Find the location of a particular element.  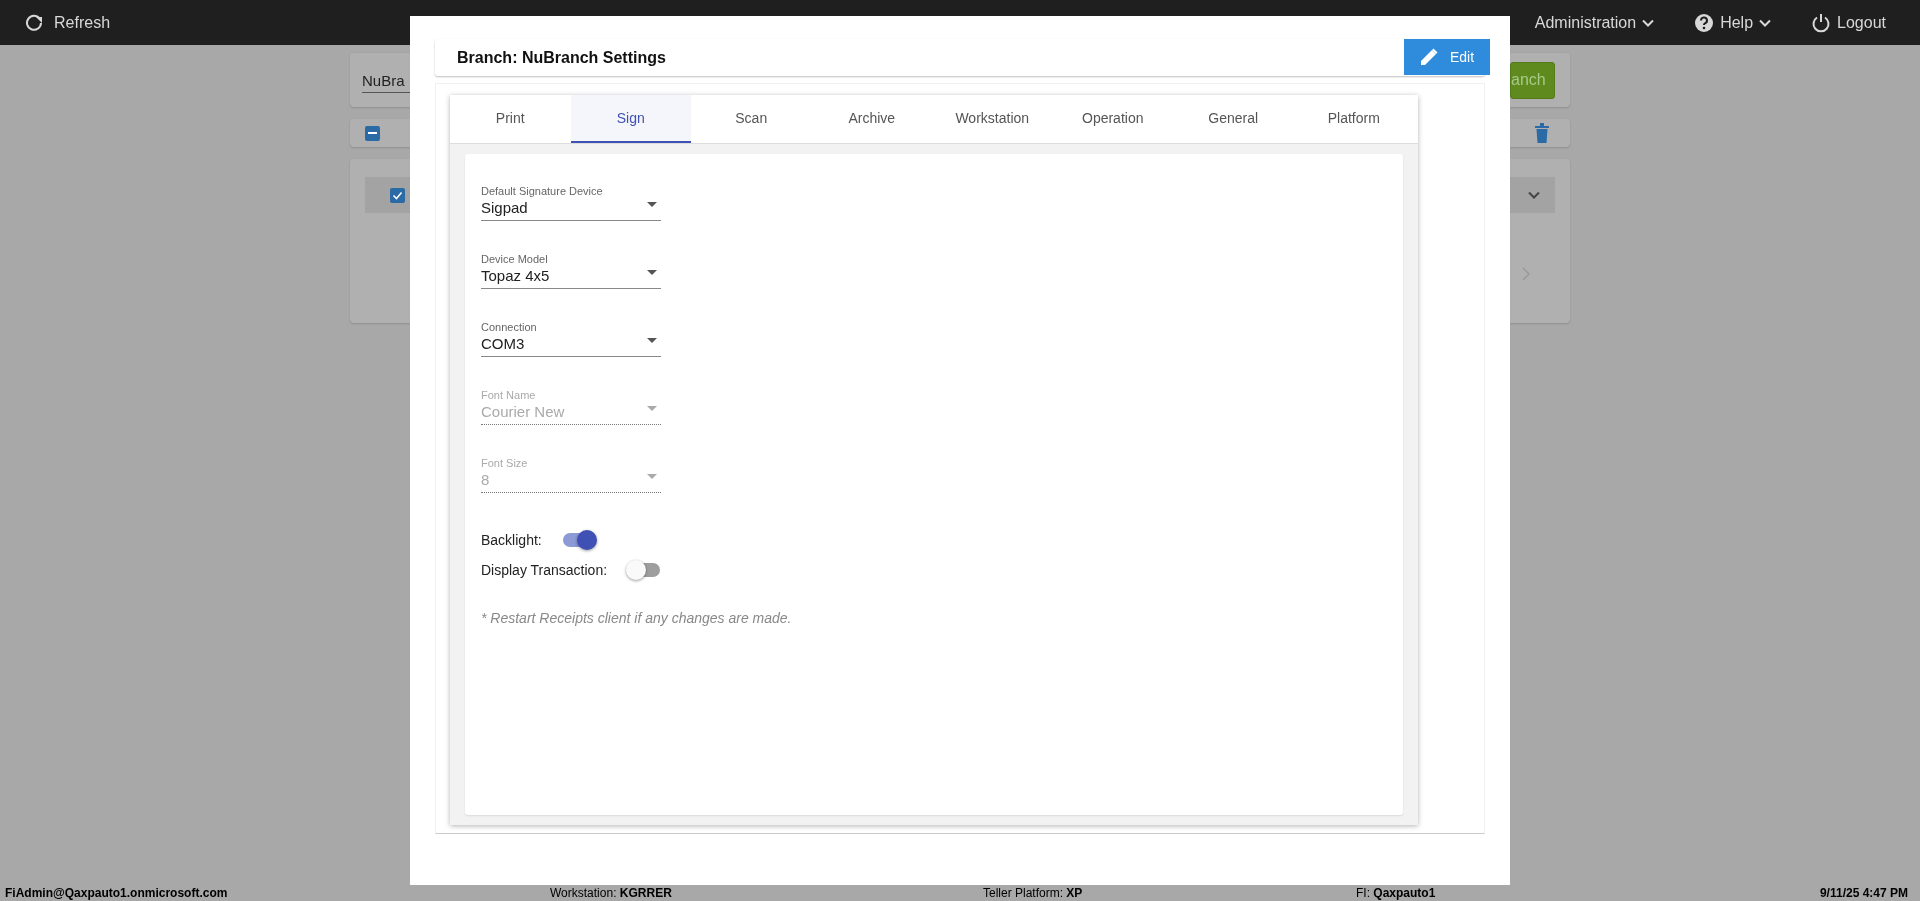

select-field: Device Model Topaz 4x5 is located at coordinates (571, 271).